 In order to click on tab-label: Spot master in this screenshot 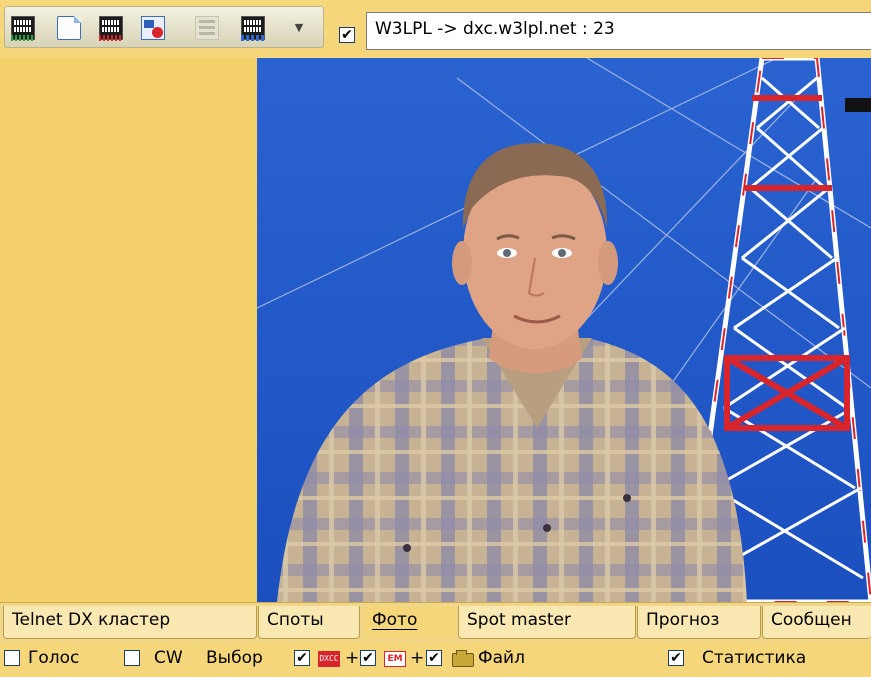, I will do `click(519, 620)`.